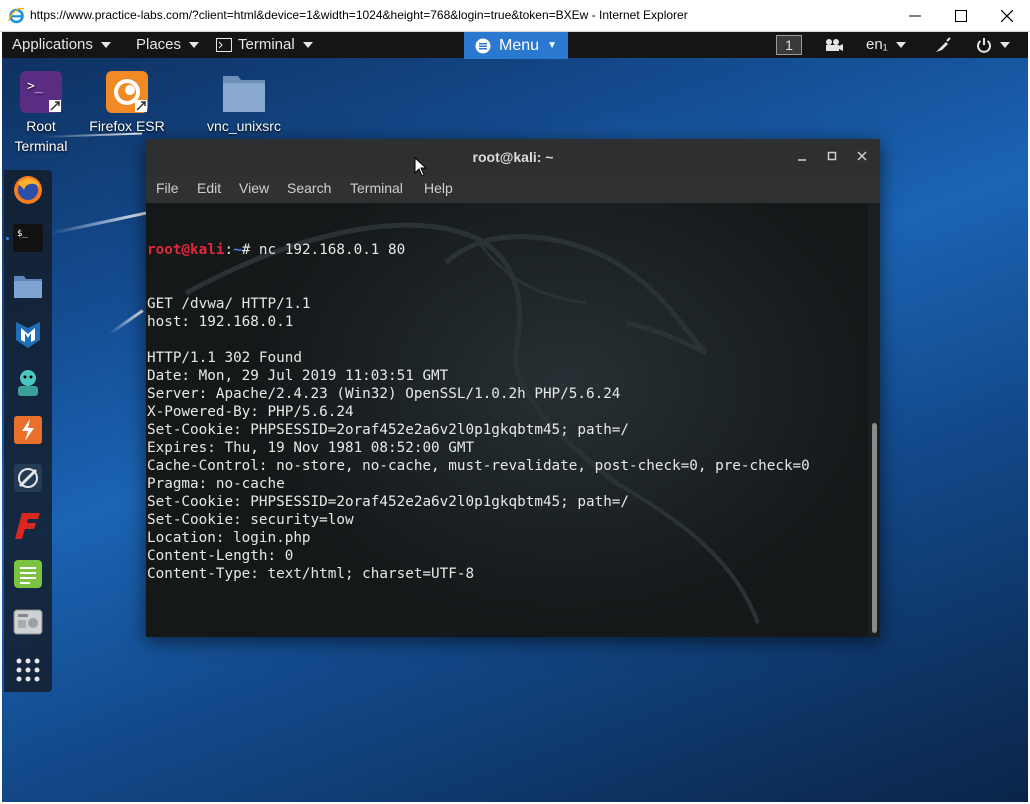  What do you see at coordinates (28, 382) in the screenshot?
I see `armitage-icon` at bounding box center [28, 382].